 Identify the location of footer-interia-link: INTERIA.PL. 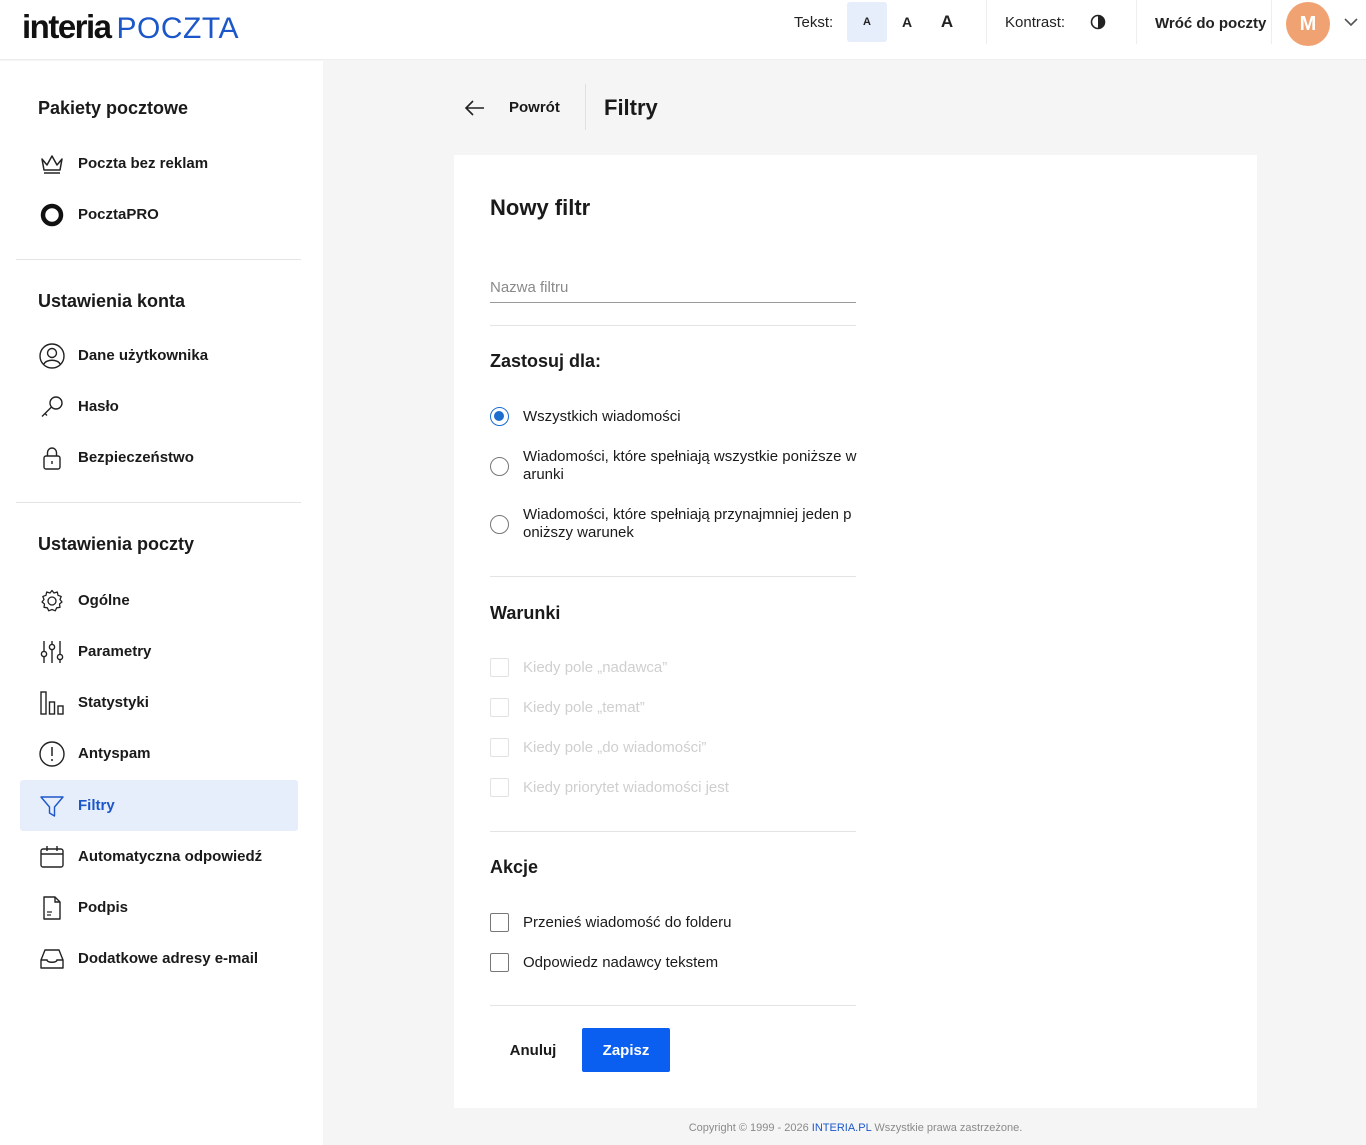
(842, 1128).